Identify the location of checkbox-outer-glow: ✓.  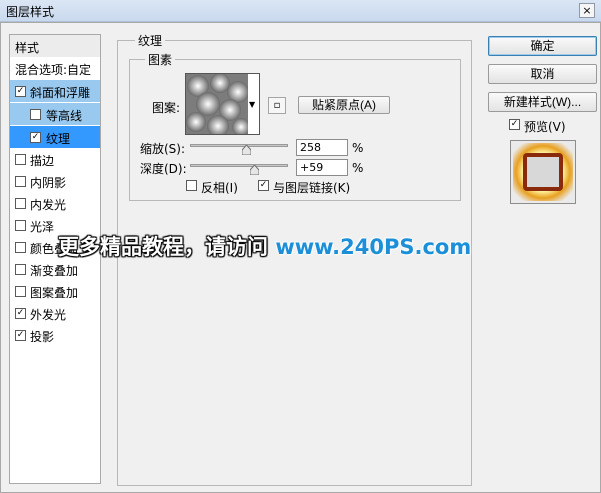
(20, 313).